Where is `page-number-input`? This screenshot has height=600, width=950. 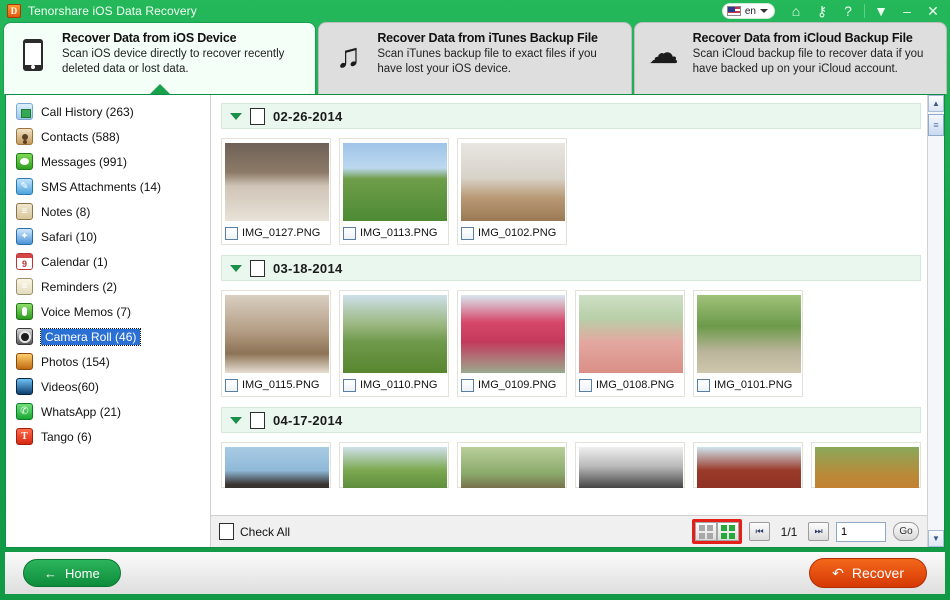
page-number-input is located at coordinates (861, 531).